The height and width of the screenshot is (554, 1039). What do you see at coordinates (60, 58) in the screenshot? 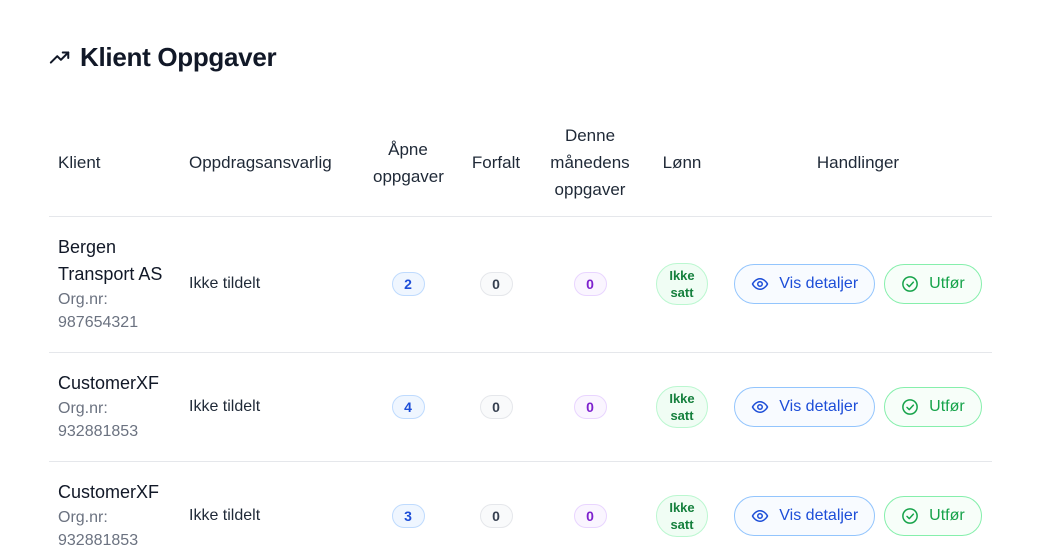
I see `trending-up-icon` at bounding box center [60, 58].